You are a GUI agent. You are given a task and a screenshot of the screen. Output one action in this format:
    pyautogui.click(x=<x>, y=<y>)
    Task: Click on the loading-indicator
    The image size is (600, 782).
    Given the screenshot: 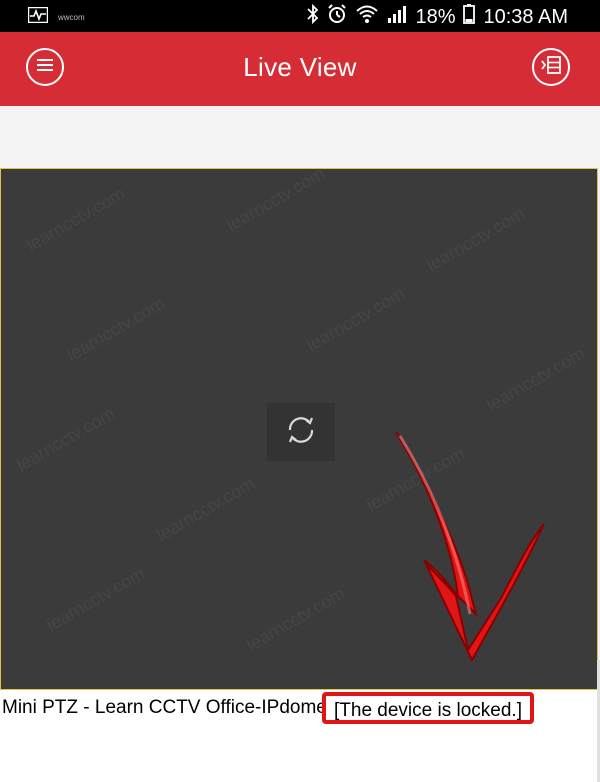 What is the action you would take?
    pyautogui.click(x=301, y=432)
    